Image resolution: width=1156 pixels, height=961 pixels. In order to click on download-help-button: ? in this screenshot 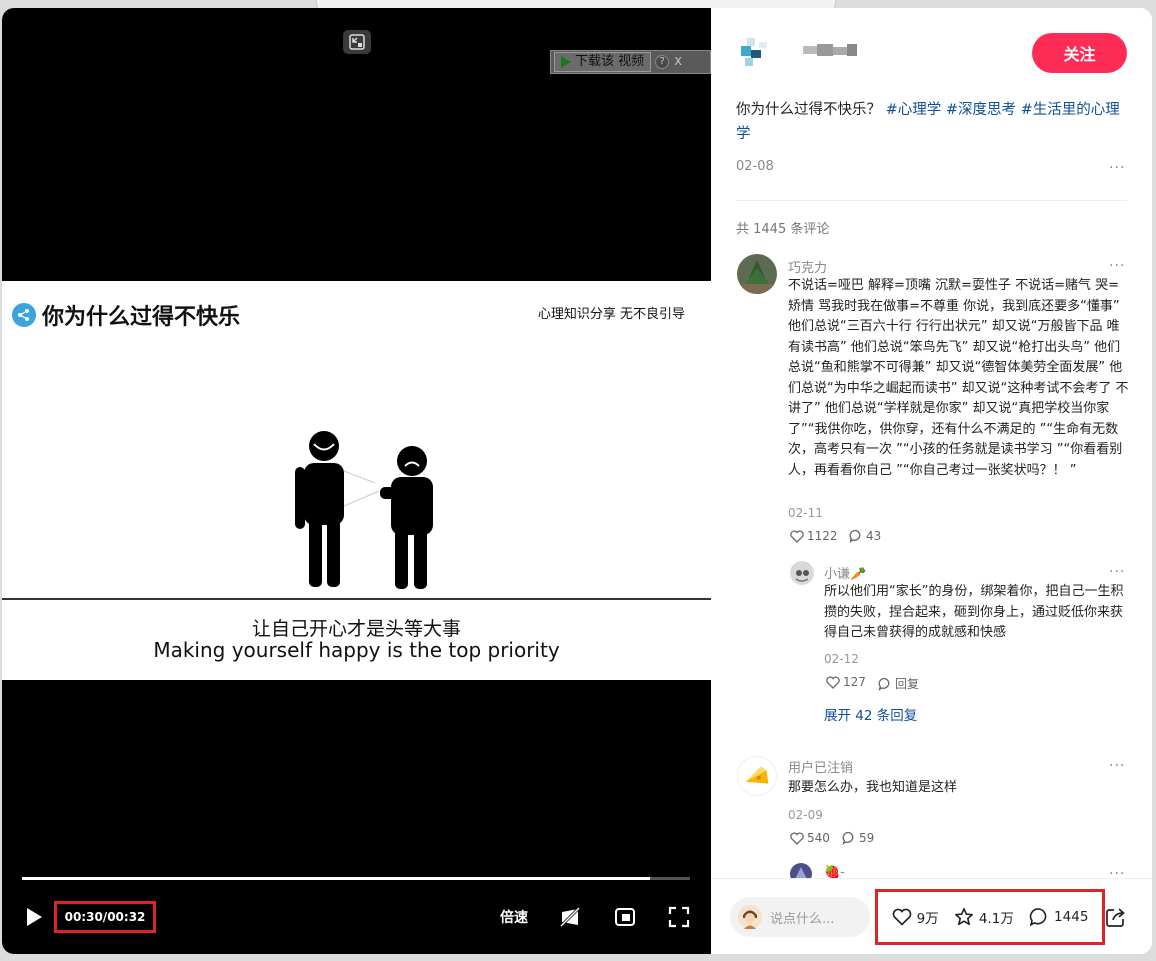, I will do `click(662, 62)`.